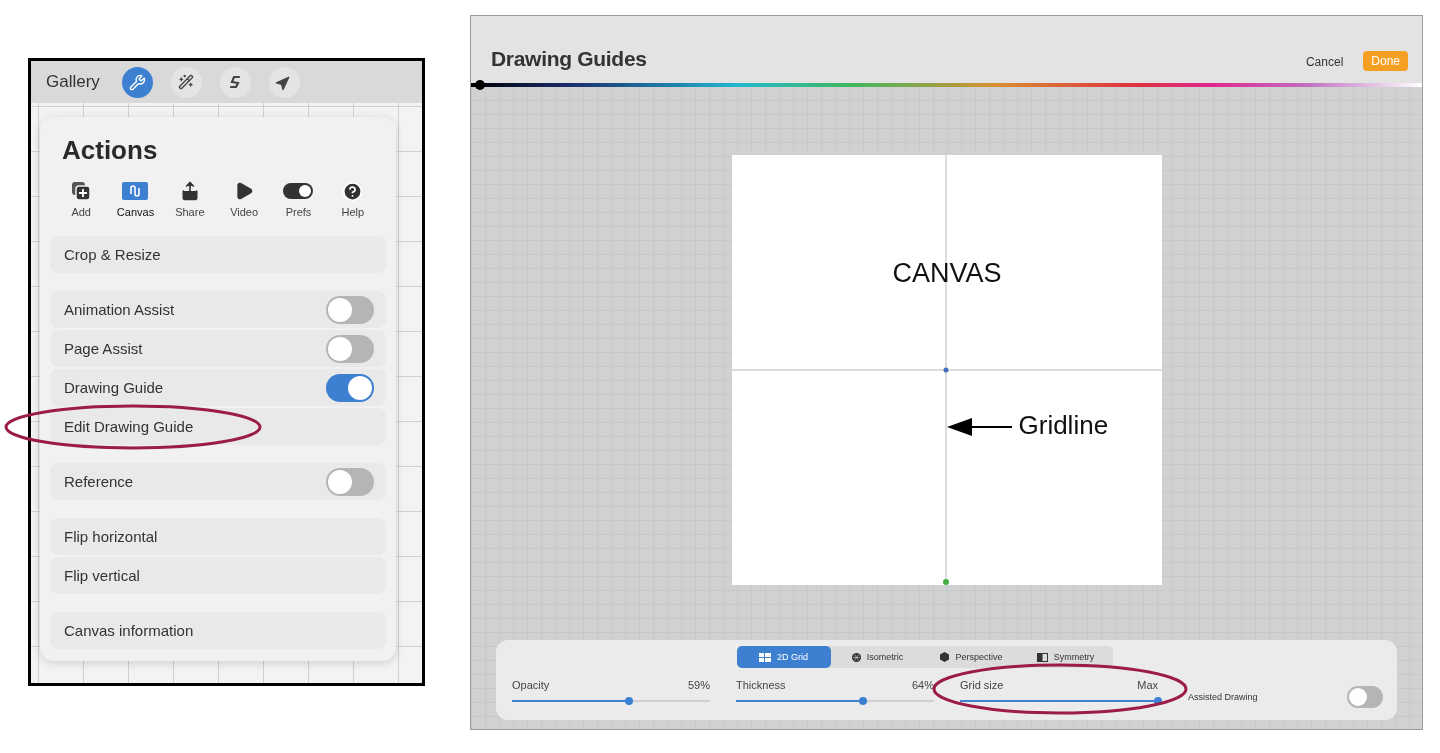 The height and width of the screenshot is (753, 1440). I want to click on action-tab: Canvas, so click(135, 199).